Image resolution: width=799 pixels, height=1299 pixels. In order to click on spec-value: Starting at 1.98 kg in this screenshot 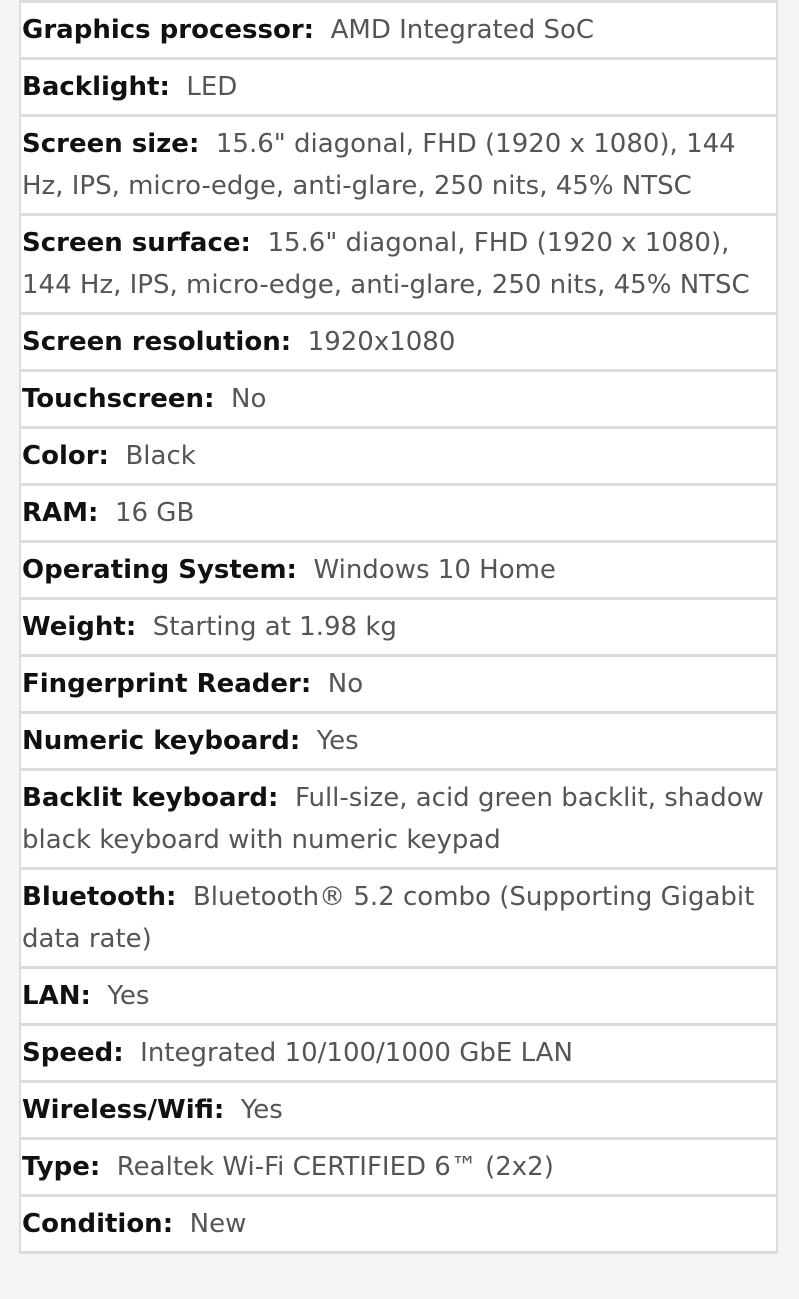, I will do `click(274, 627)`.